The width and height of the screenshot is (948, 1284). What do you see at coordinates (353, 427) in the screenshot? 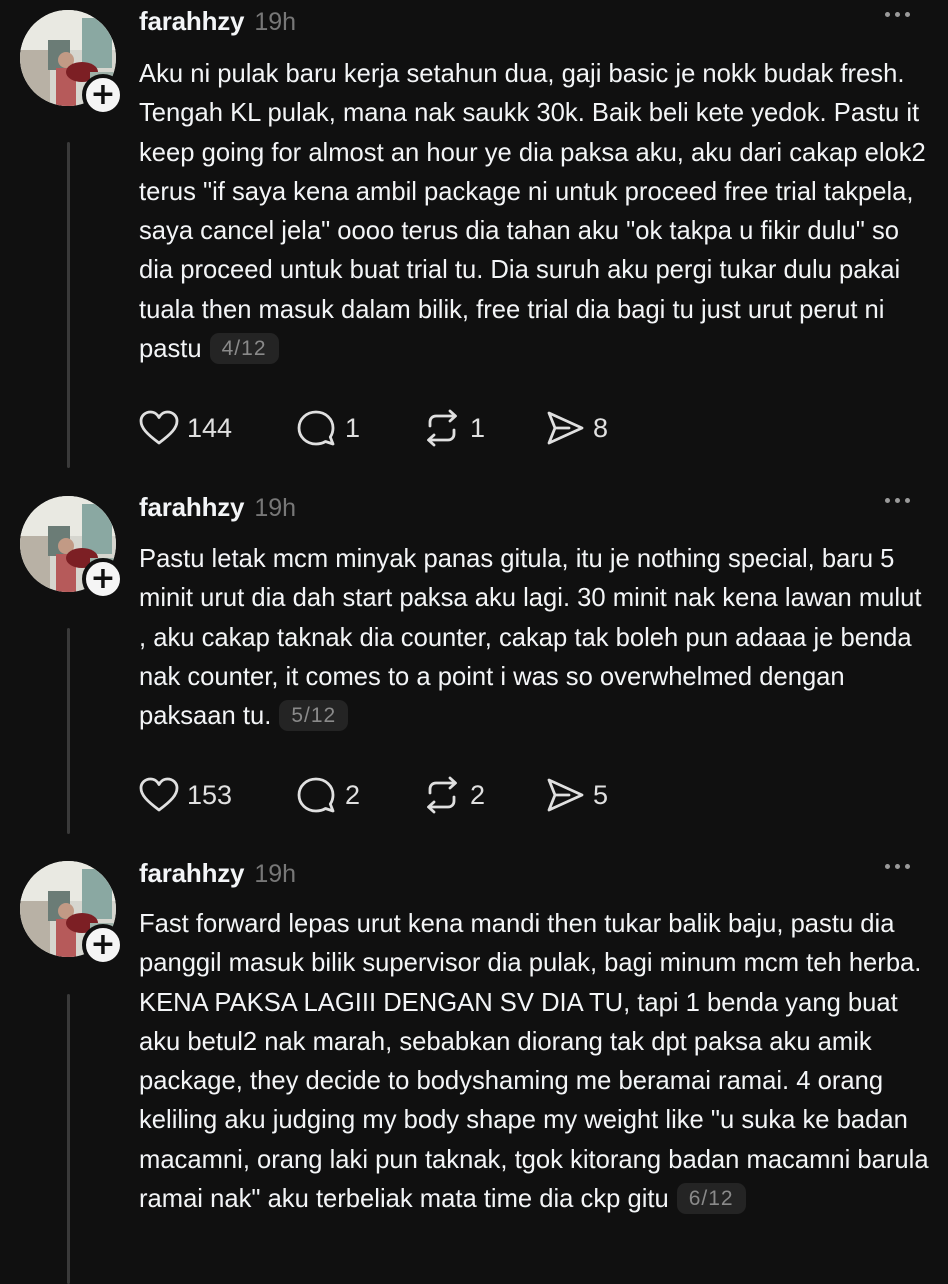
I see `reply-count: 1` at bounding box center [353, 427].